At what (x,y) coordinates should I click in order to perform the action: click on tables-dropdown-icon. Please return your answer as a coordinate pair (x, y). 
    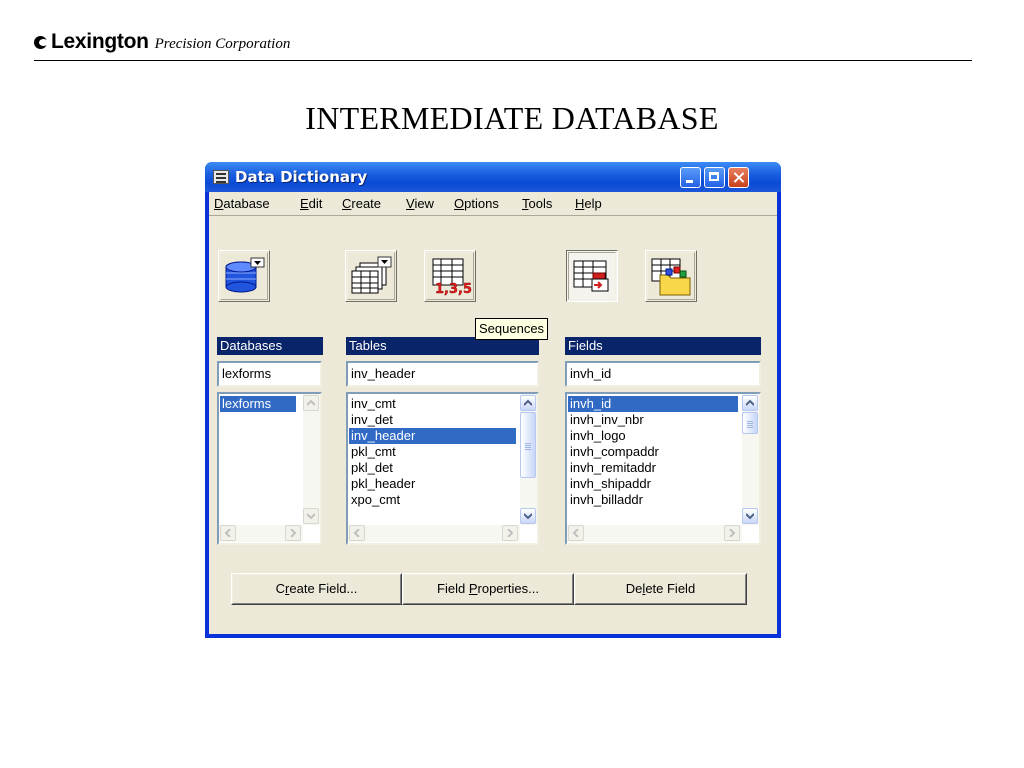
    Looking at the image, I should click on (371, 275).